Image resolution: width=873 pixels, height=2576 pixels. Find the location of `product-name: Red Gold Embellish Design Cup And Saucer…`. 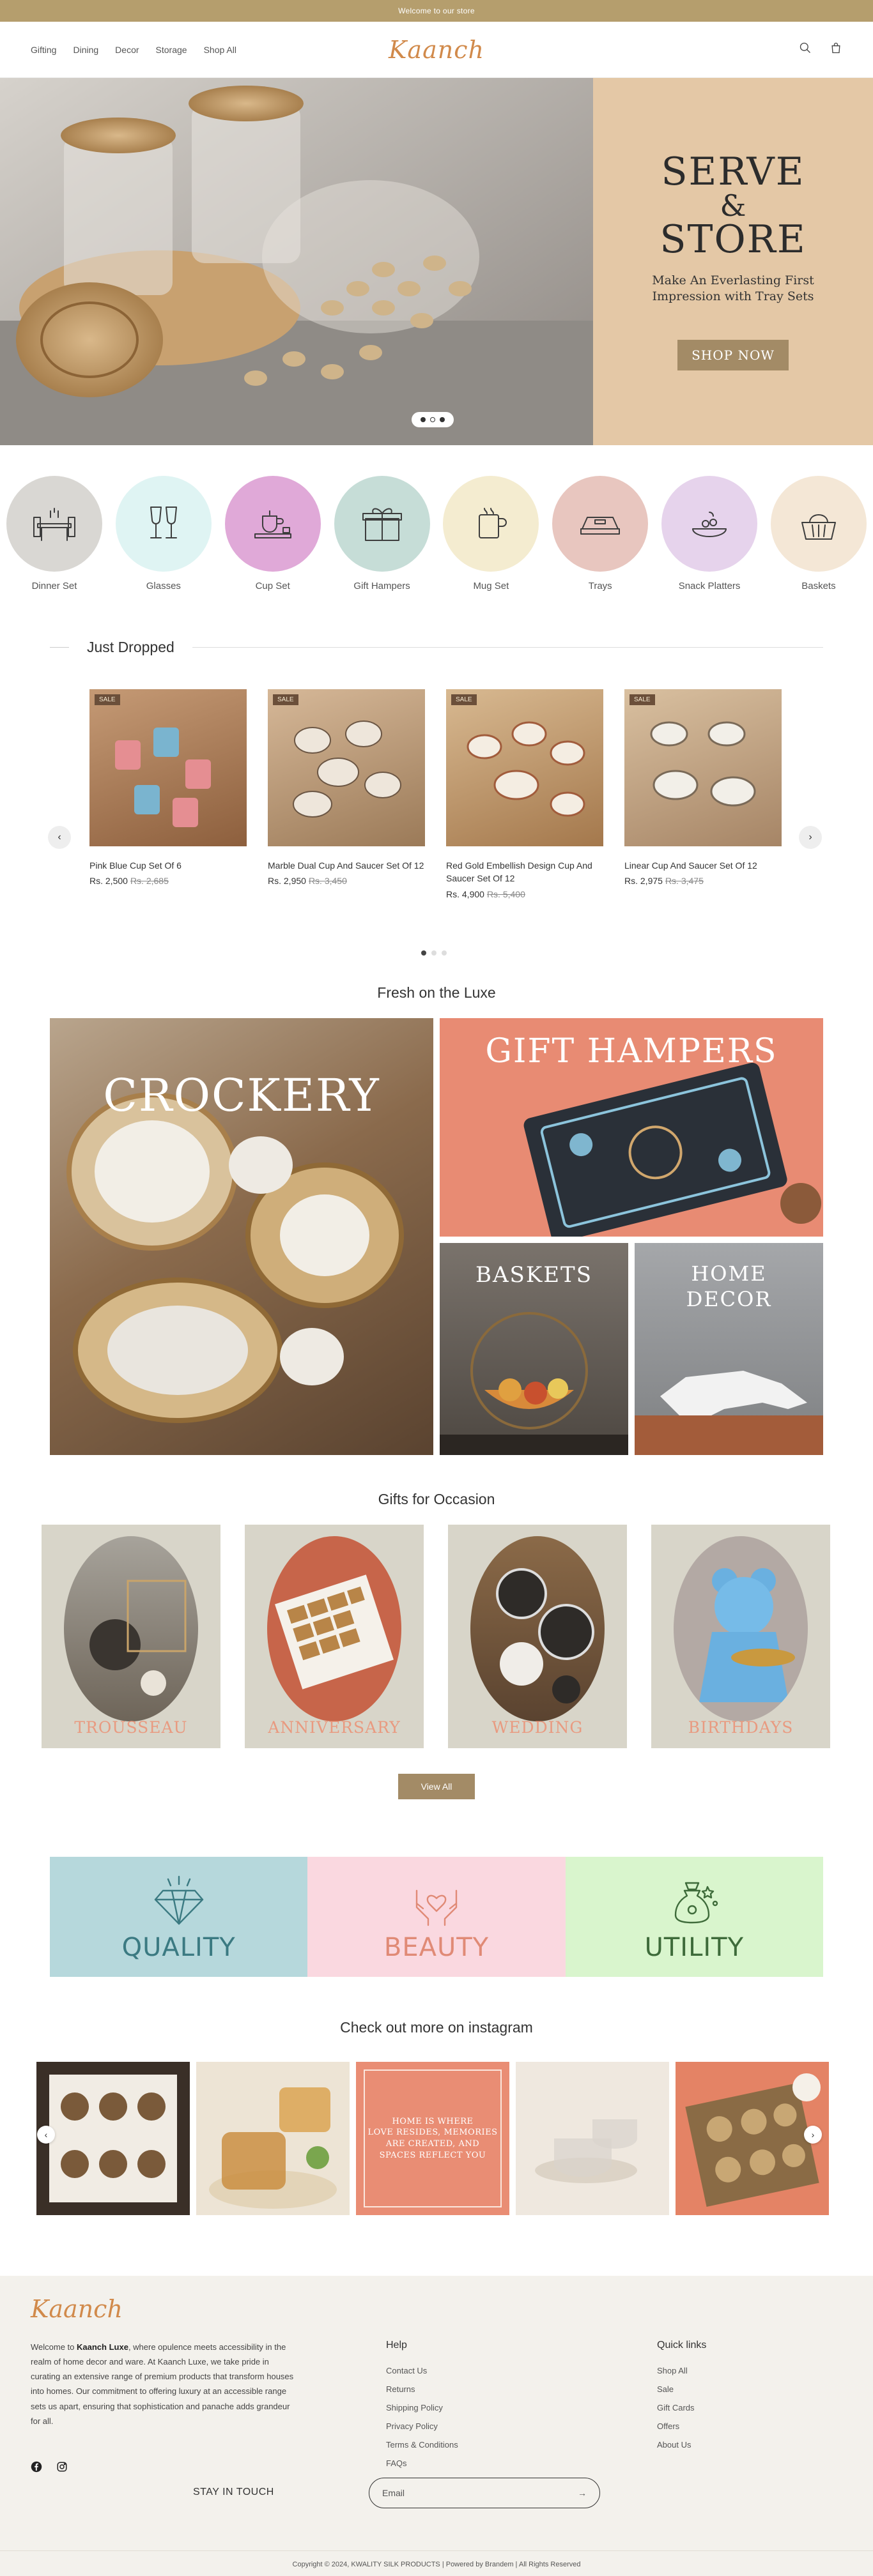

product-name: Red Gold Embellish Design Cup And Saucer… is located at coordinates (524, 872).